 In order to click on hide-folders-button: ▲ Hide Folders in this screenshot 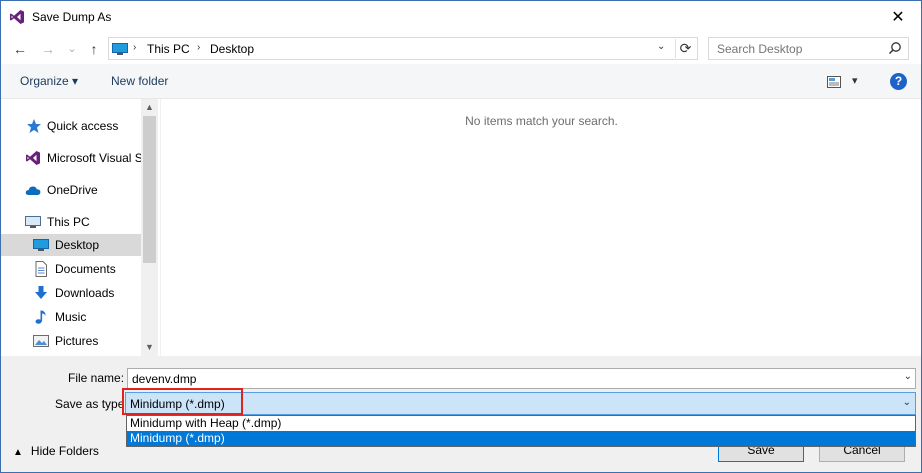, I will do `click(56, 451)`.